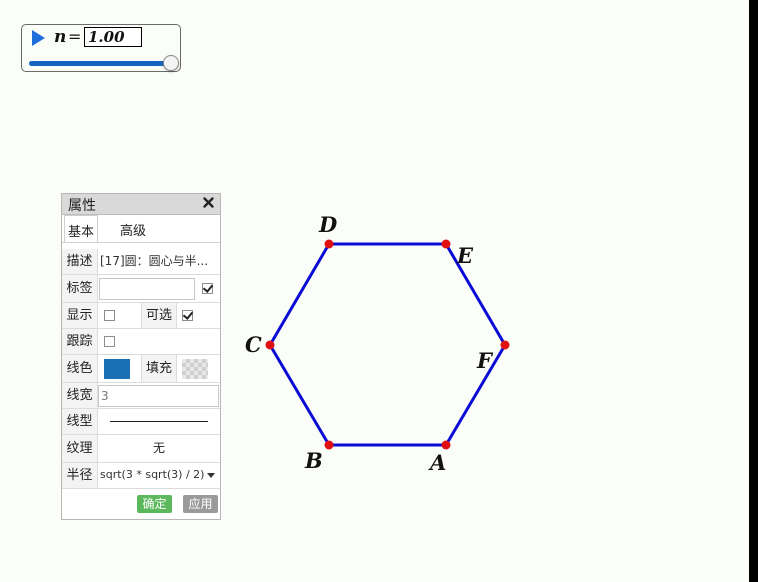 The height and width of the screenshot is (582, 758). Describe the element at coordinates (329, 244) in the screenshot. I see `point-d` at that location.